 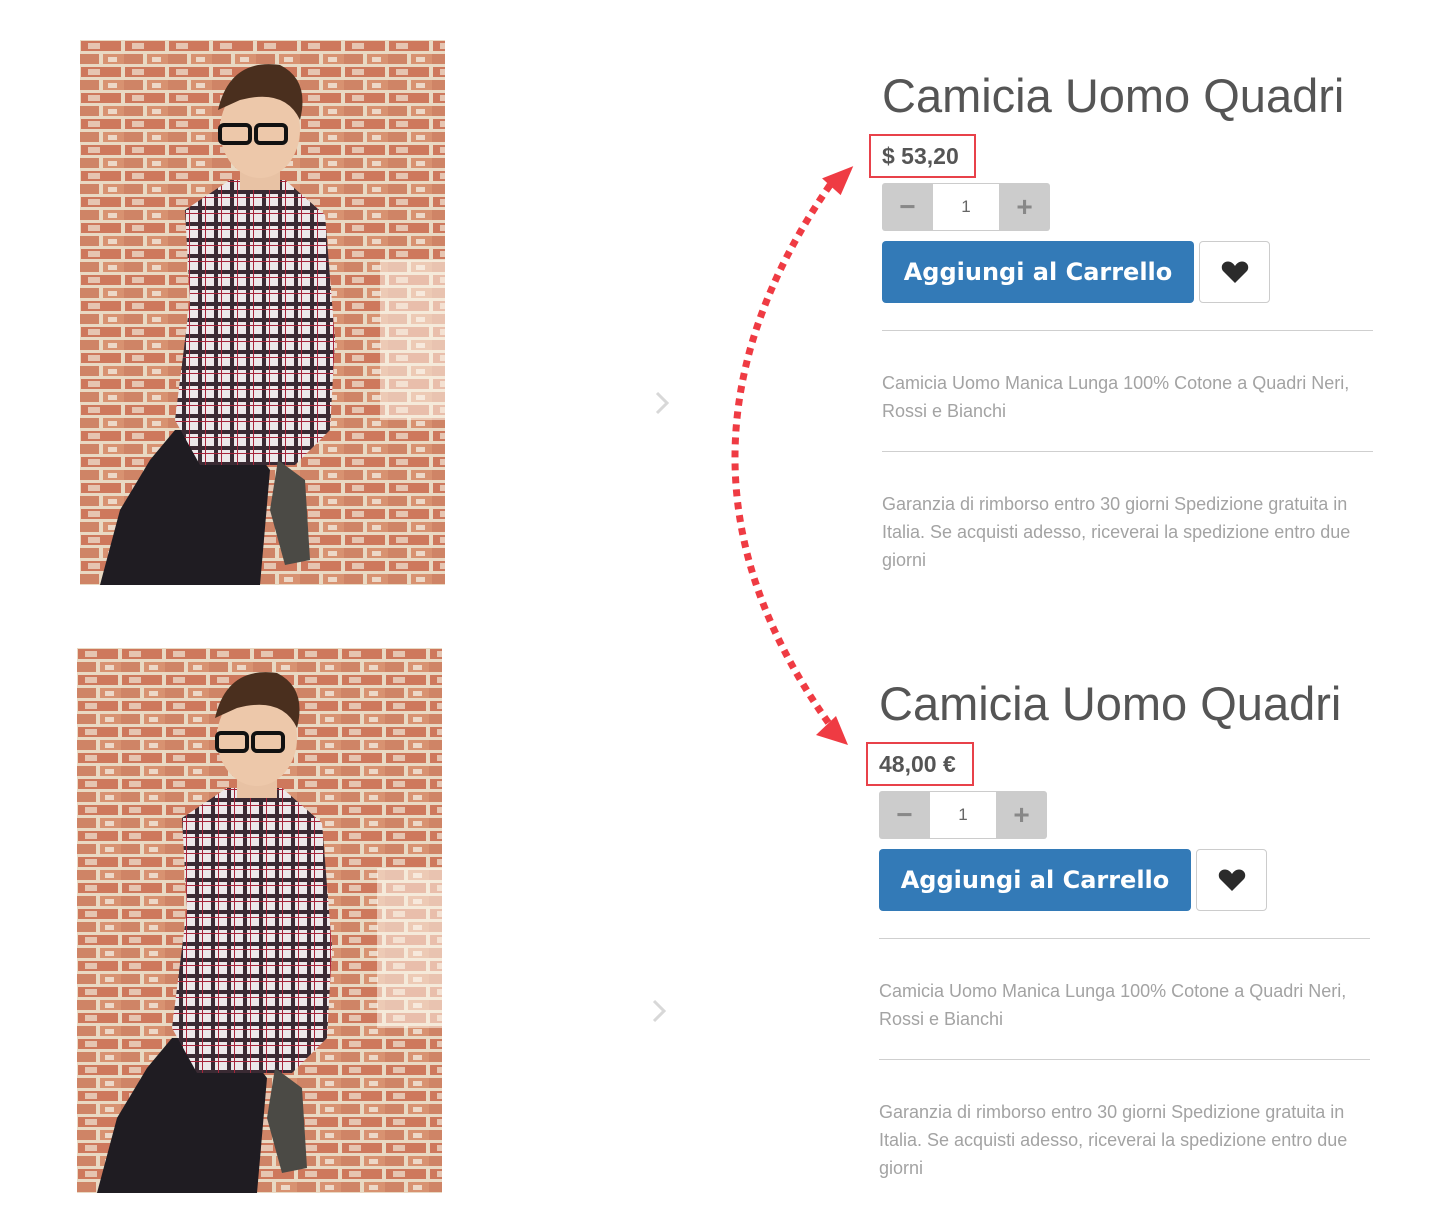 What do you see at coordinates (917, 764) in the screenshot?
I see `product-price: 48,00 €` at bounding box center [917, 764].